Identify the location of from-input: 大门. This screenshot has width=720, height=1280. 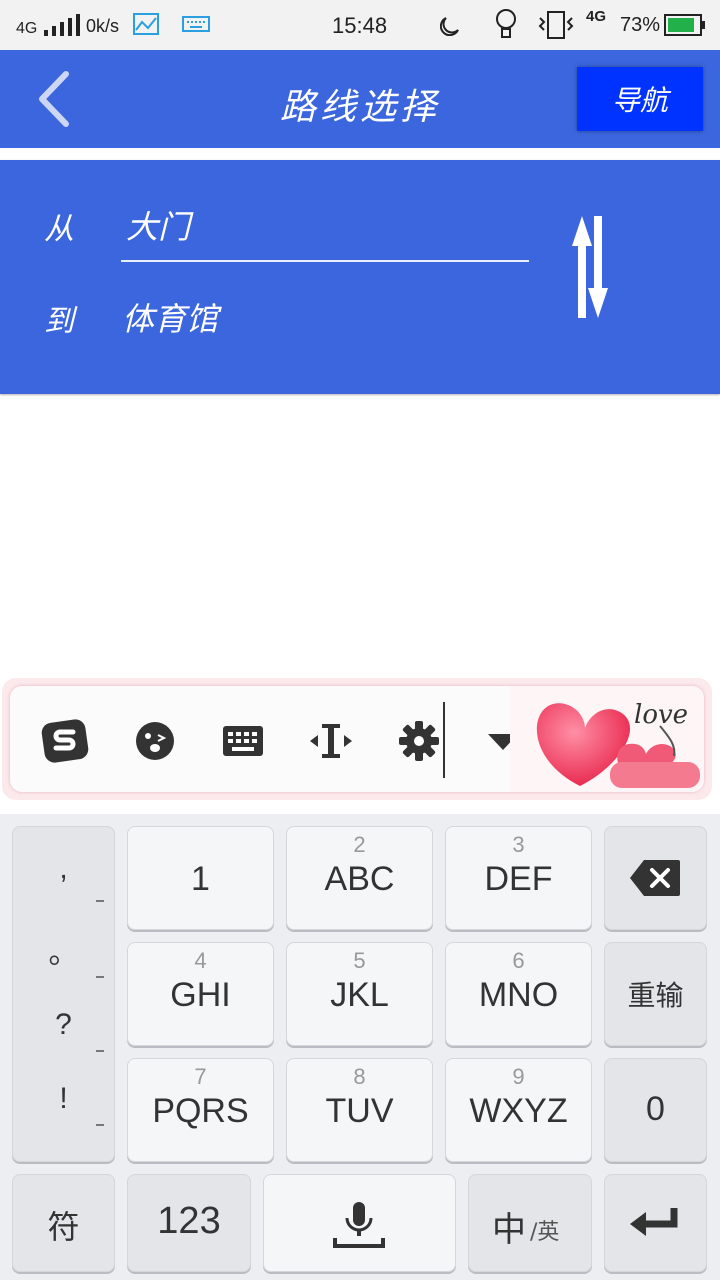
(158, 225).